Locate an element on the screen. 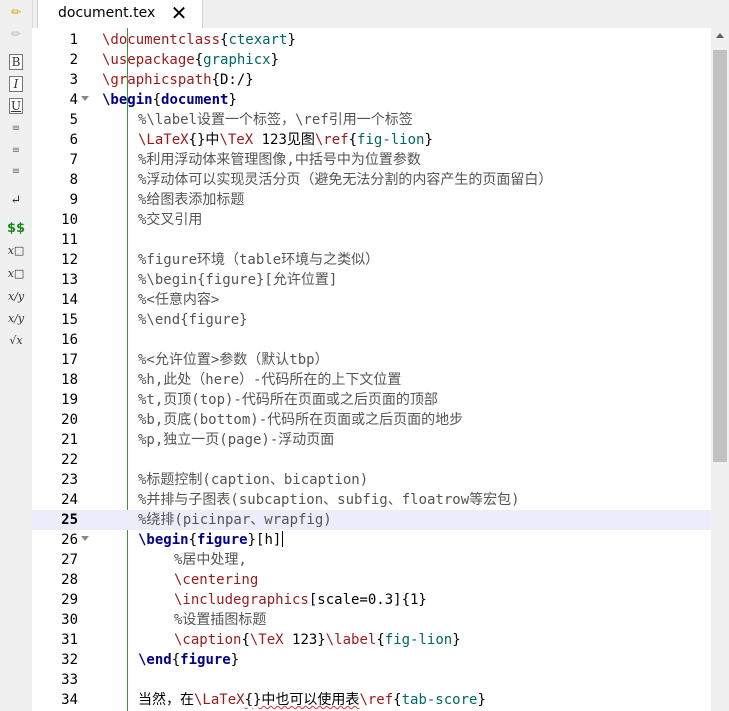  math-mode-button: $$ is located at coordinates (16, 229).